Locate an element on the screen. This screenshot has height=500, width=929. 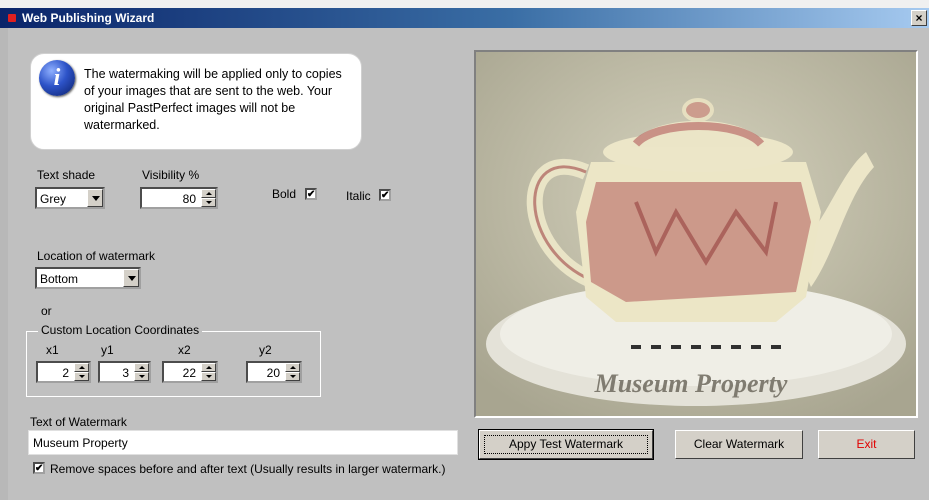
bold-label: Bold is located at coordinates (284, 194).